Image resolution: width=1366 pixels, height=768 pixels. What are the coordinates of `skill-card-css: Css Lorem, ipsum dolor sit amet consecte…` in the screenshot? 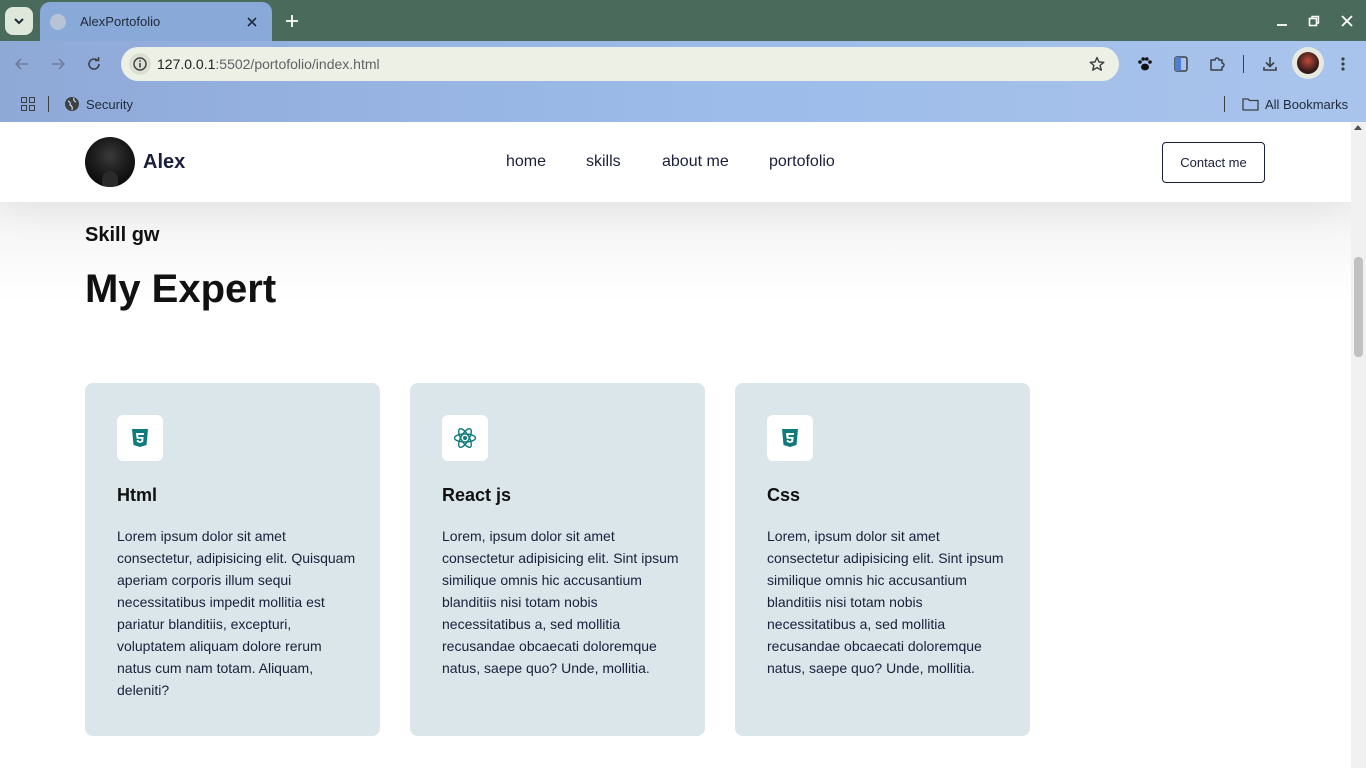 It's located at (882, 559).